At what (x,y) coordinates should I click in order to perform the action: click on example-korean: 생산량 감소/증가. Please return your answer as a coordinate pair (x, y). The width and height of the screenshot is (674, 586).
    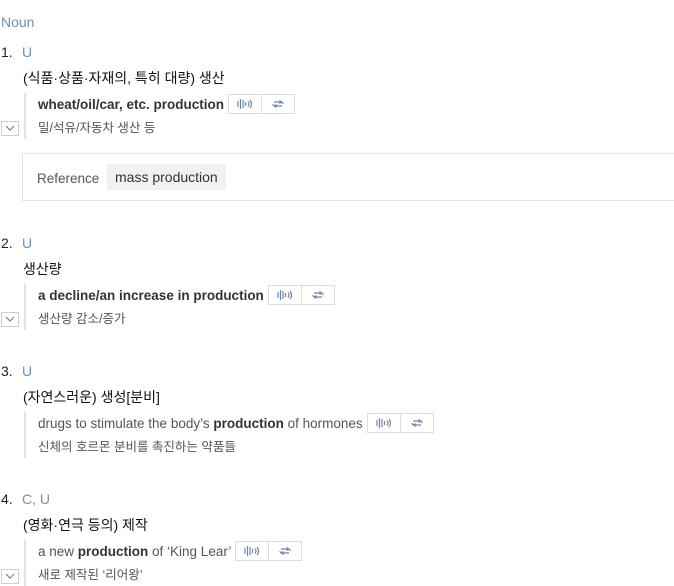
    Looking at the image, I should click on (82, 319).